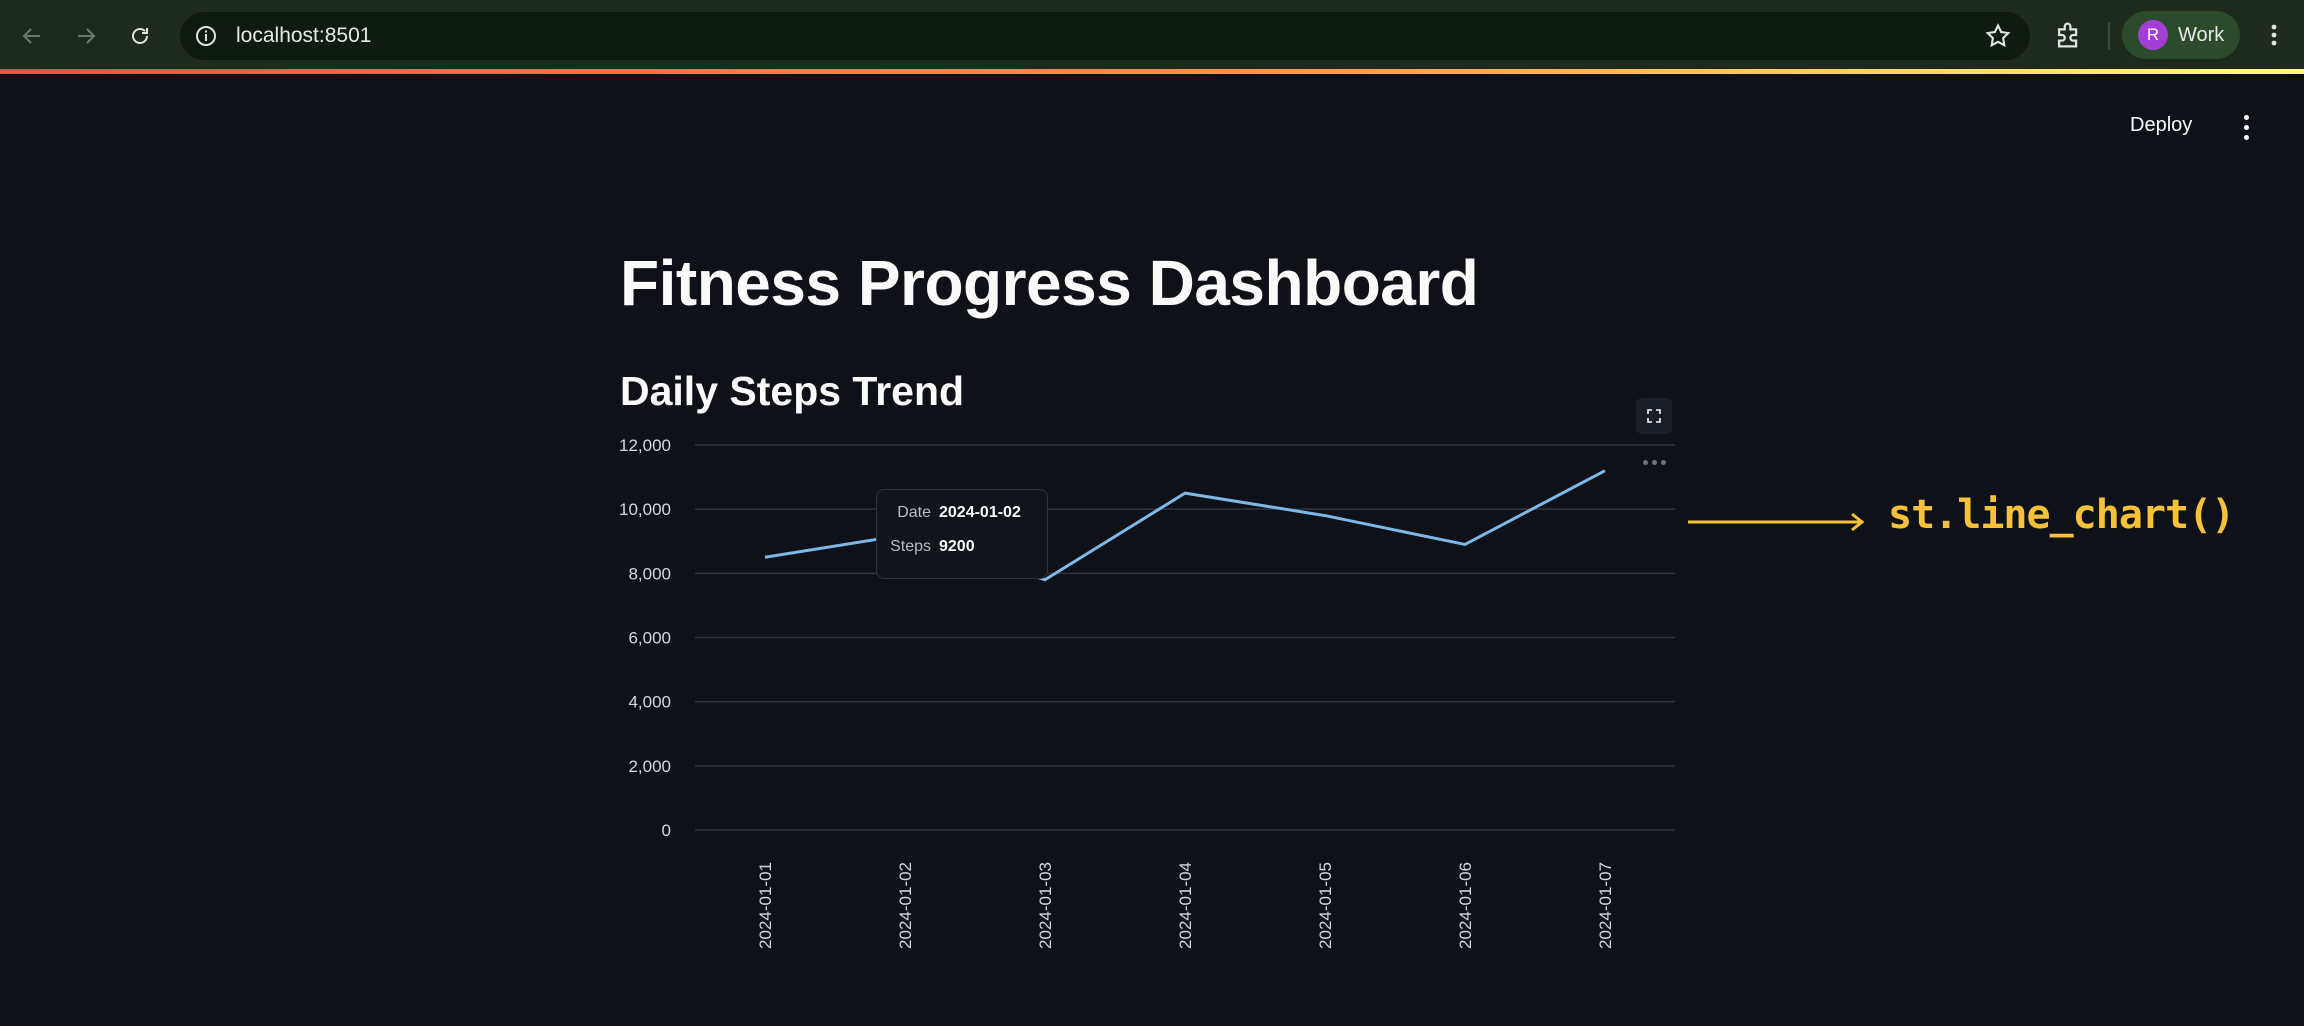  Describe the element at coordinates (2061, 515) in the screenshot. I see `annotation-label: st.line_chart()` at that location.